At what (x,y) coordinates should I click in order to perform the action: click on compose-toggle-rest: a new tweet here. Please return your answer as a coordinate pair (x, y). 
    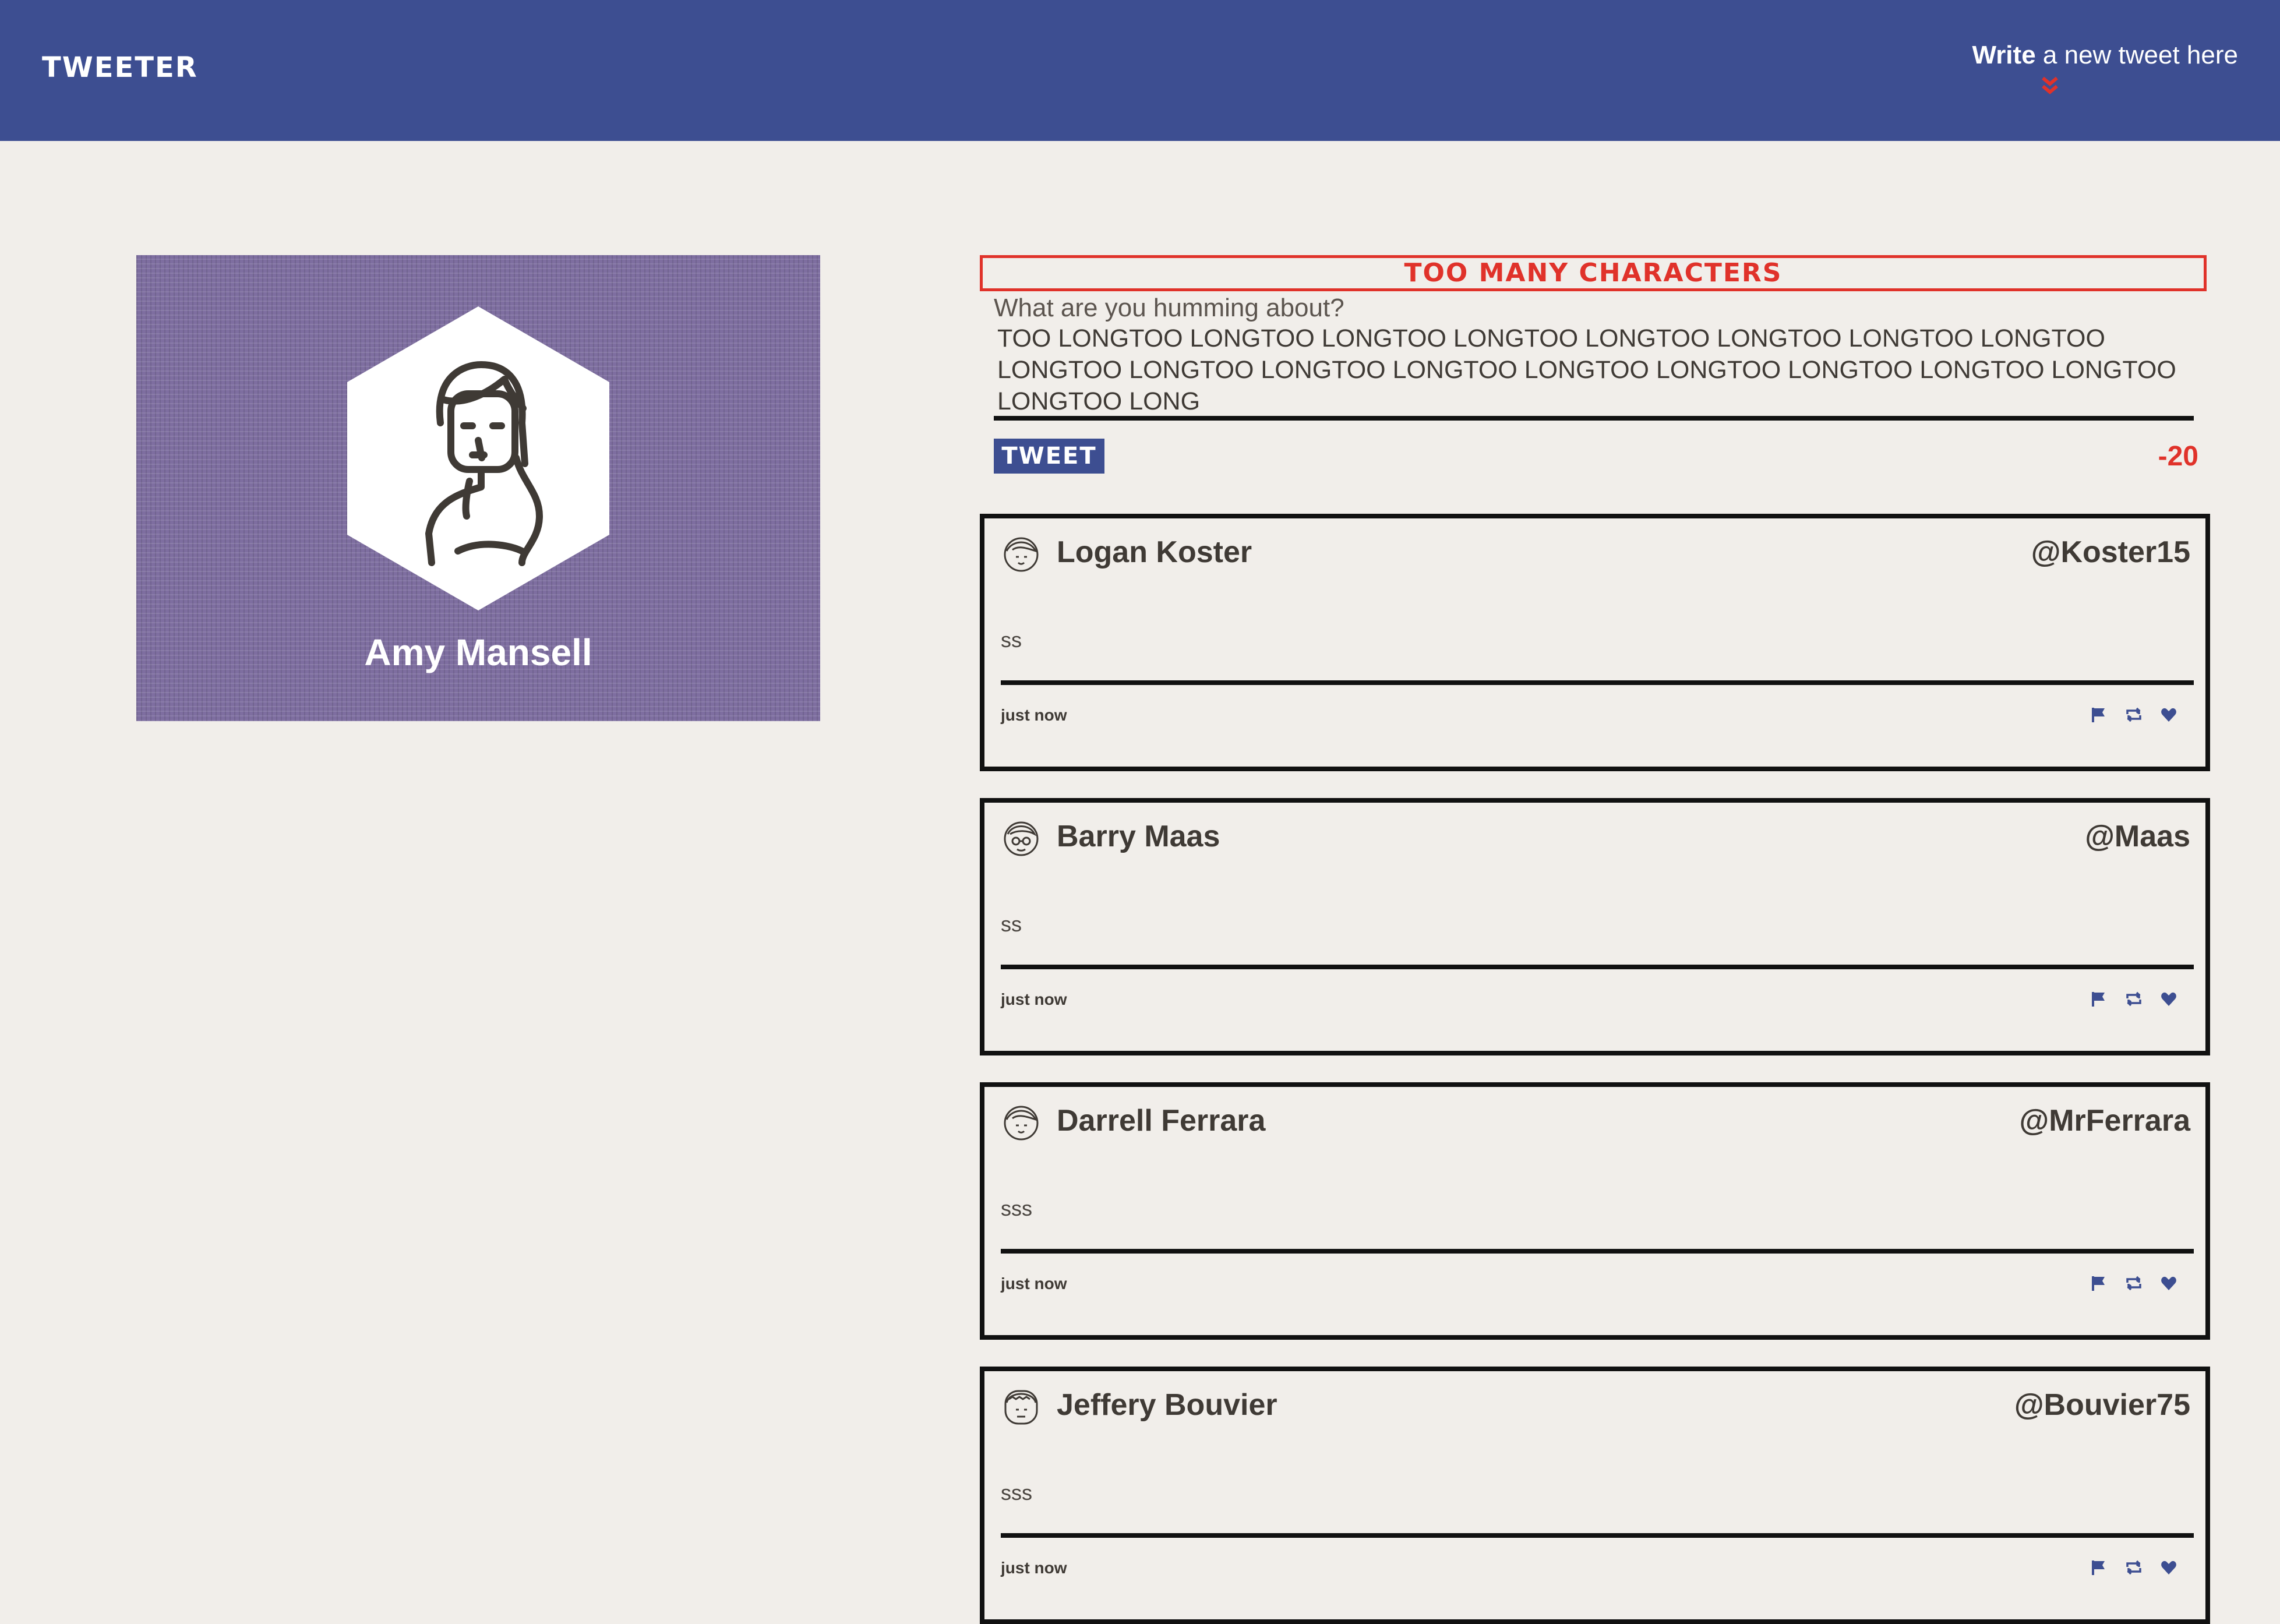
    Looking at the image, I should click on (2136, 55).